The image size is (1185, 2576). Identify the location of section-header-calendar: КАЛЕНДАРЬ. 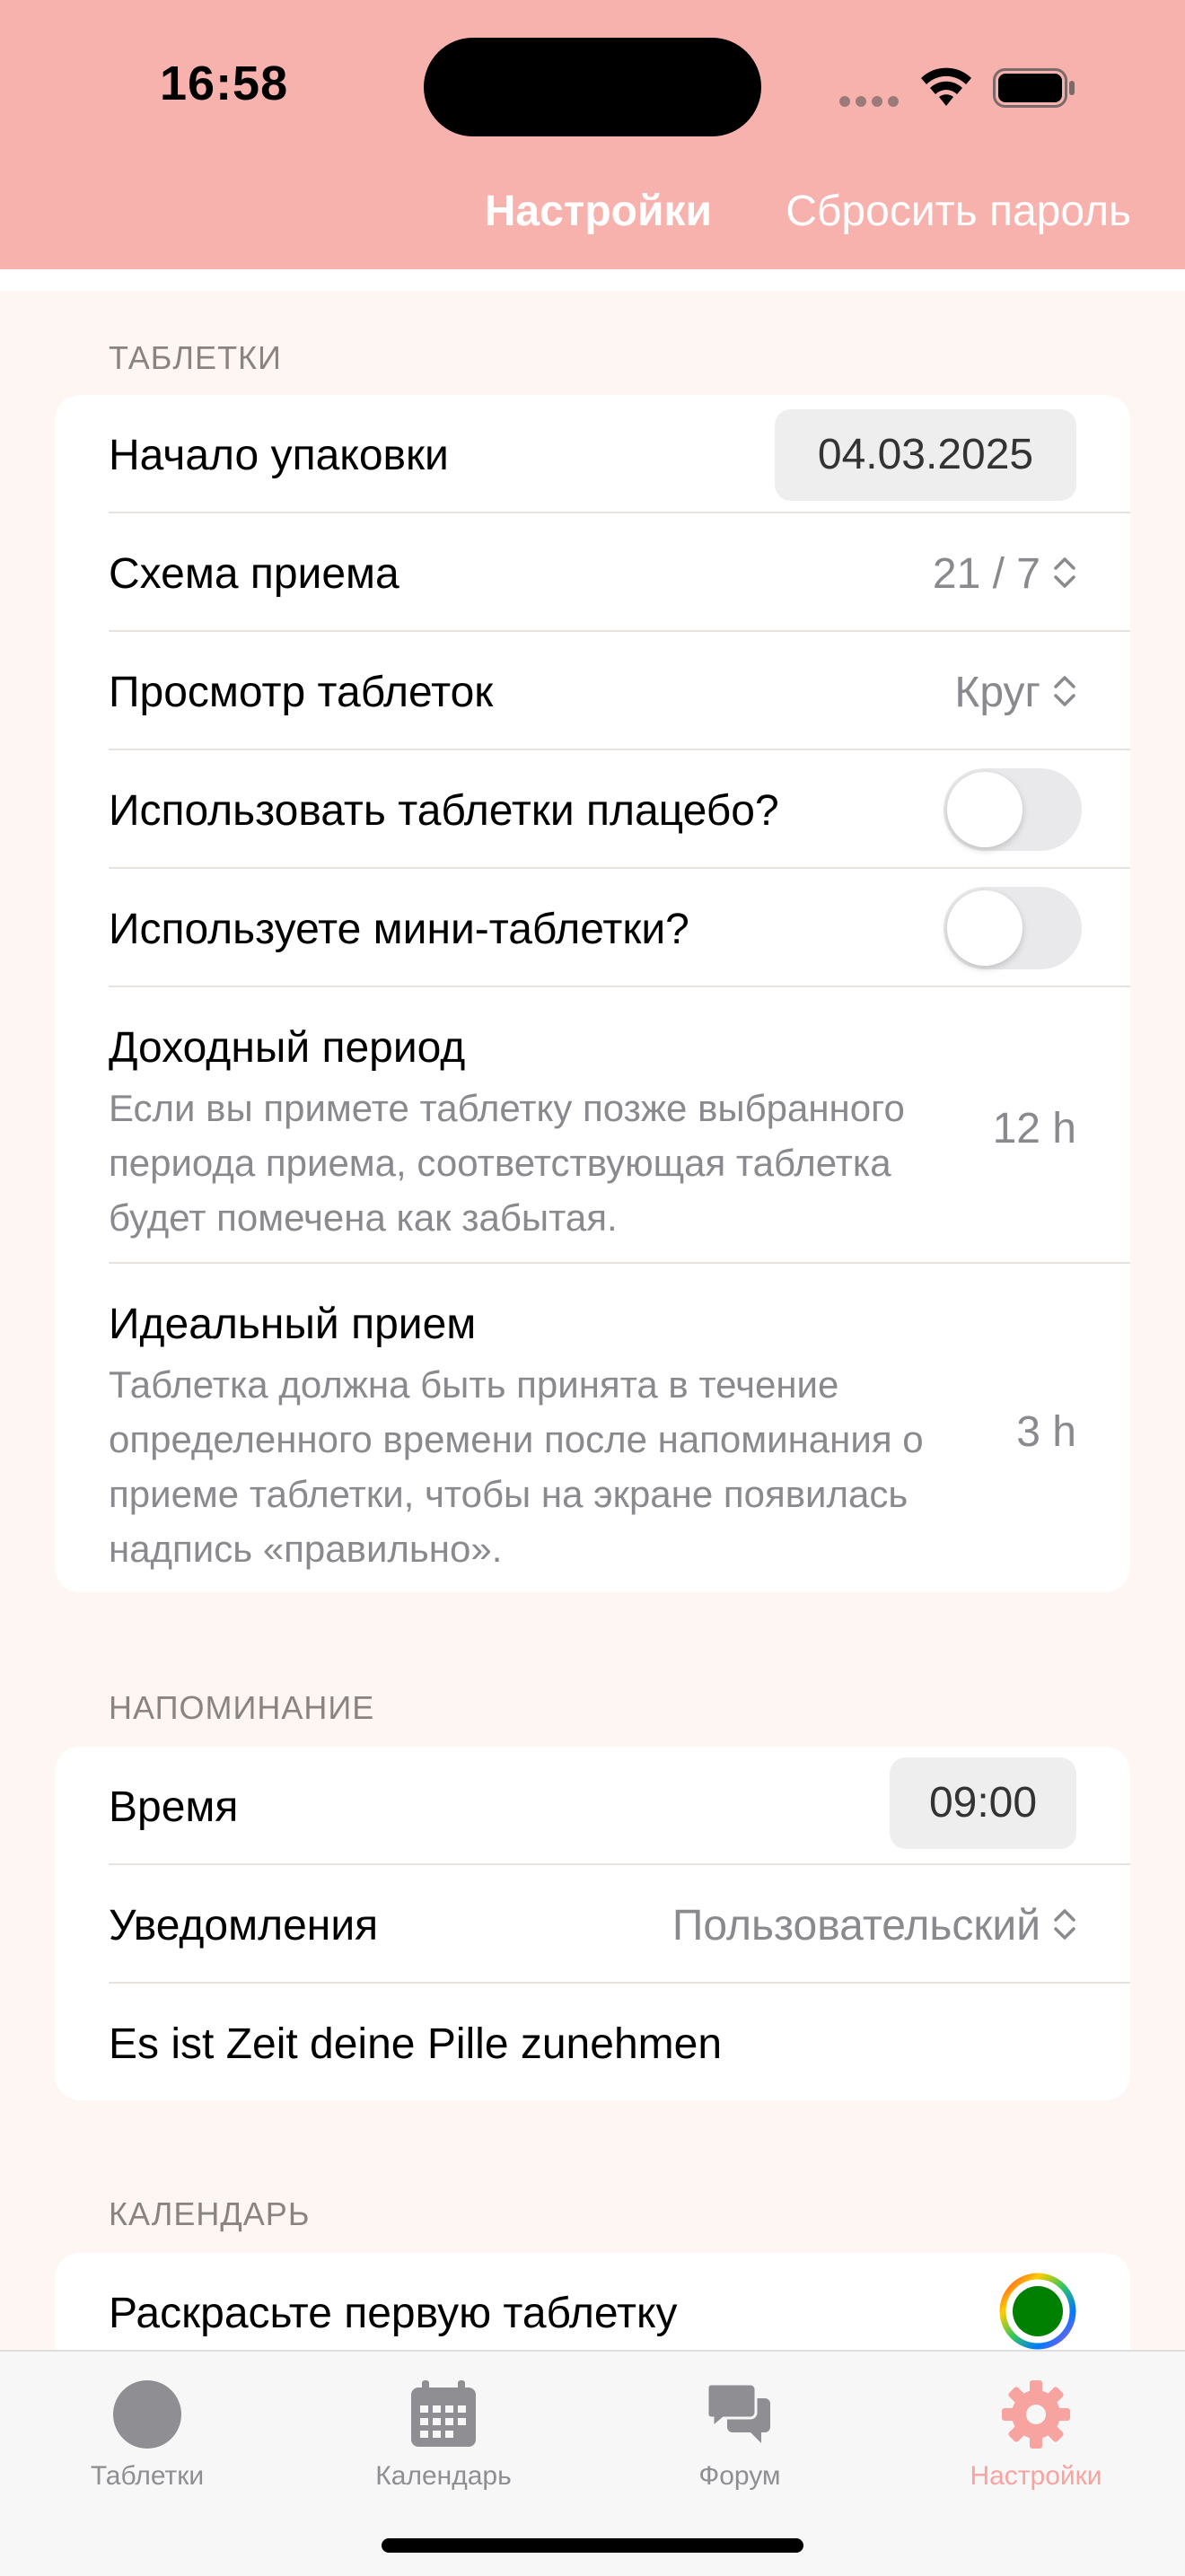
(210, 2213).